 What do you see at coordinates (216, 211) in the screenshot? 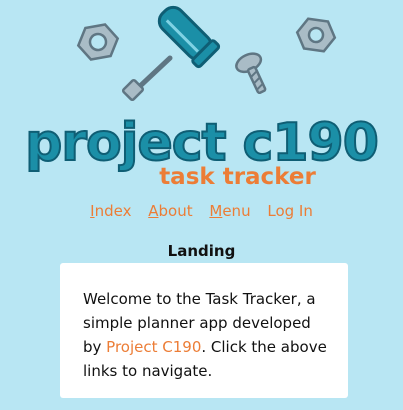
I see `nav-access-key: M` at bounding box center [216, 211].